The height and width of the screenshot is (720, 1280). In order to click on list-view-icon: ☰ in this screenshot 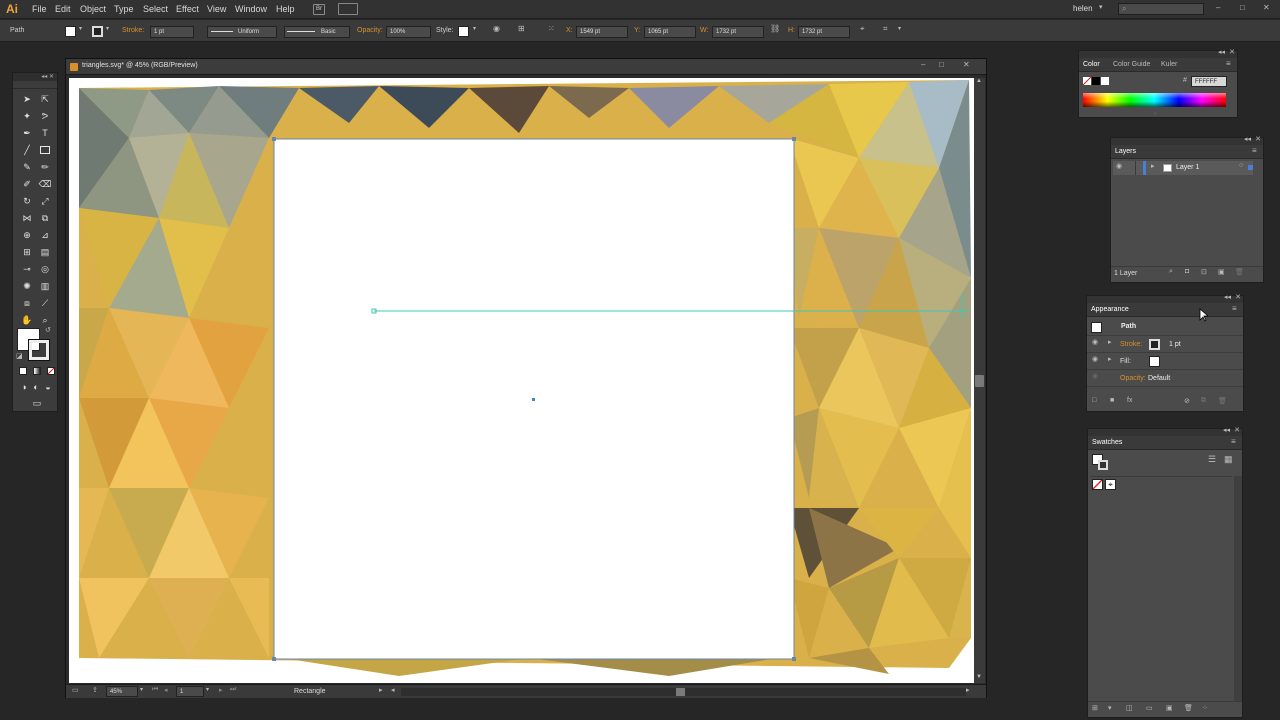, I will do `click(1212, 459)`.